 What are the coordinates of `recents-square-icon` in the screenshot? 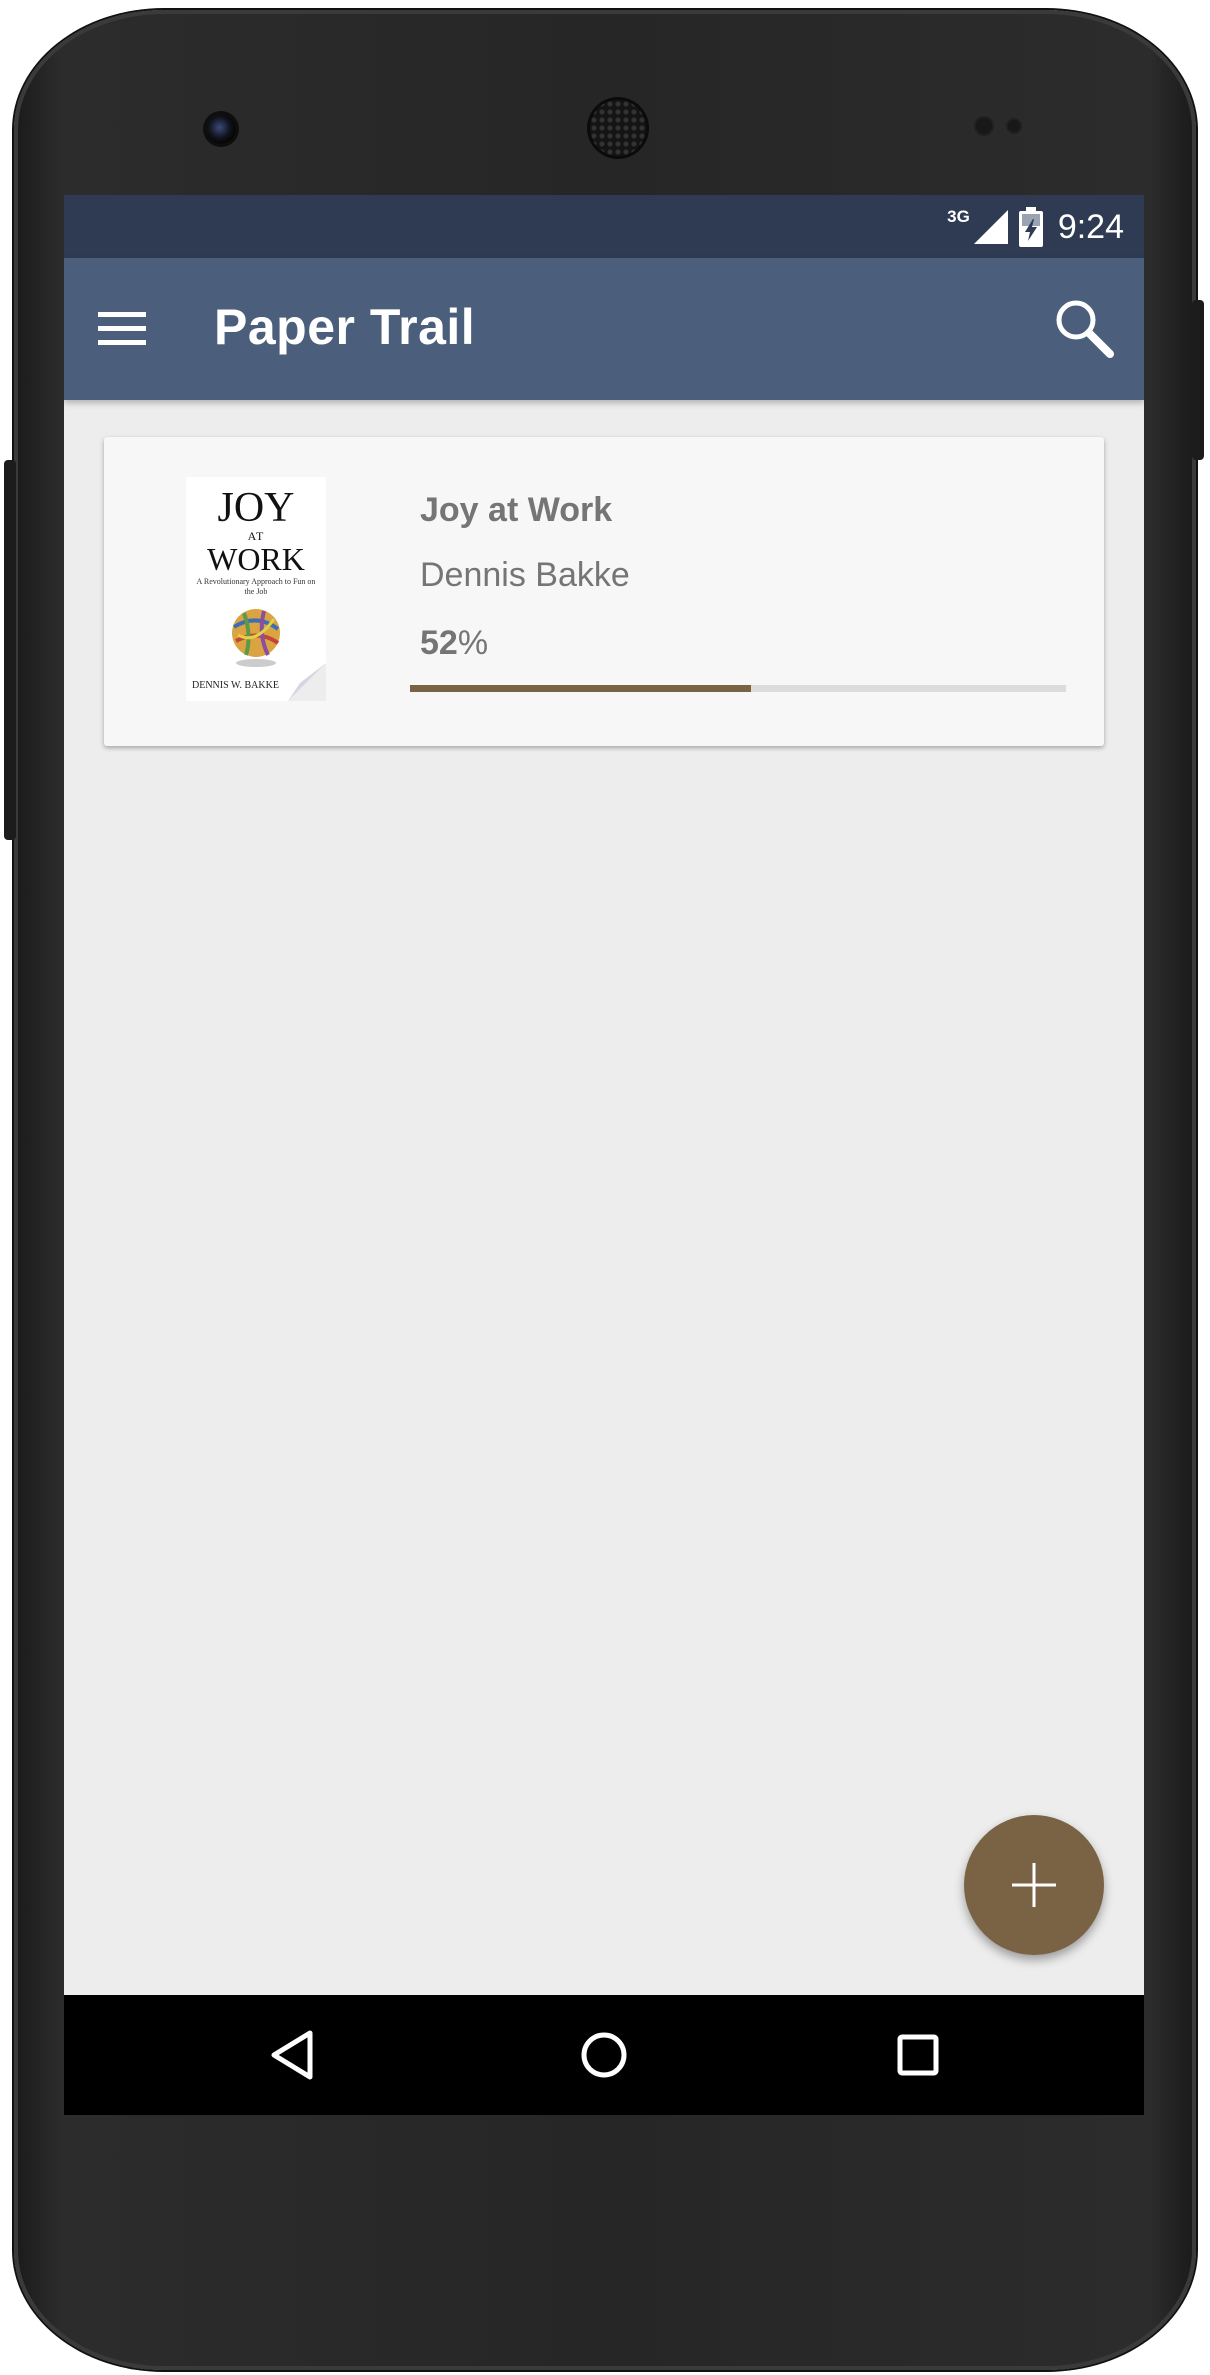 It's located at (918, 2055).